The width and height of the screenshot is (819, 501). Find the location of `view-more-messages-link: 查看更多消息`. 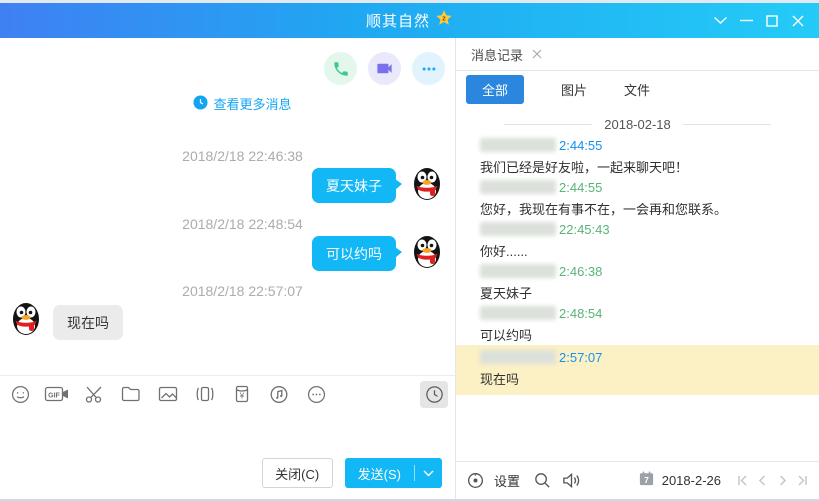

view-more-messages-link: 查看更多消息 is located at coordinates (227, 103).